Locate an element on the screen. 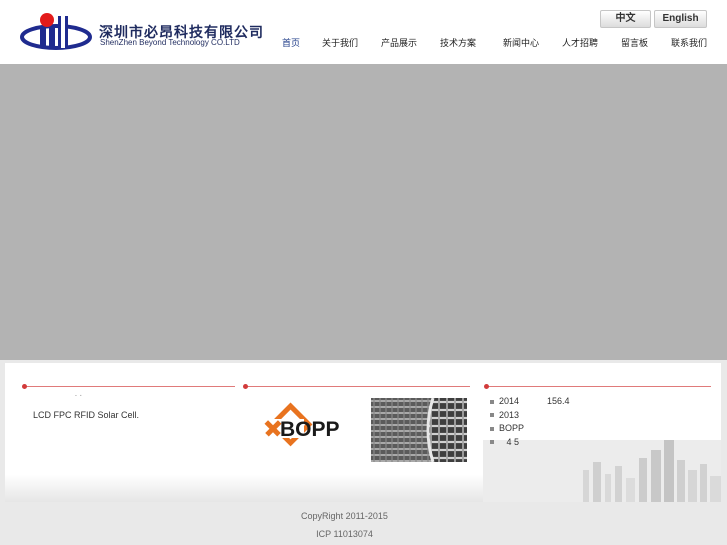 The height and width of the screenshot is (545, 727). products-divider is located at coordinates (356, 386).